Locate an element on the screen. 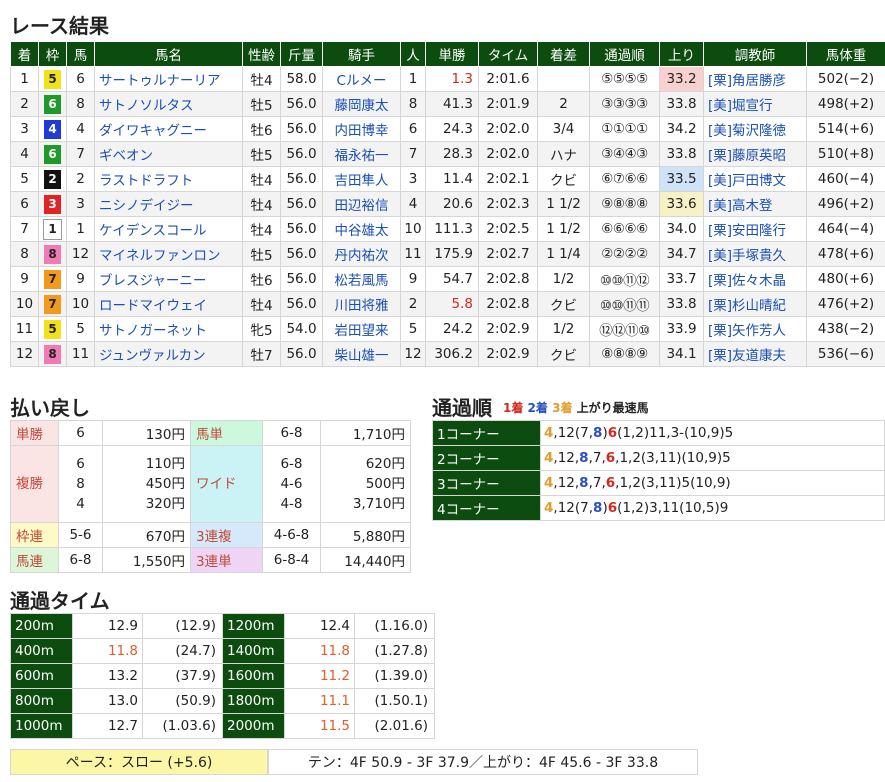  trainer-link: [栗]藤原英昭 is located at coordinates (755, 154).